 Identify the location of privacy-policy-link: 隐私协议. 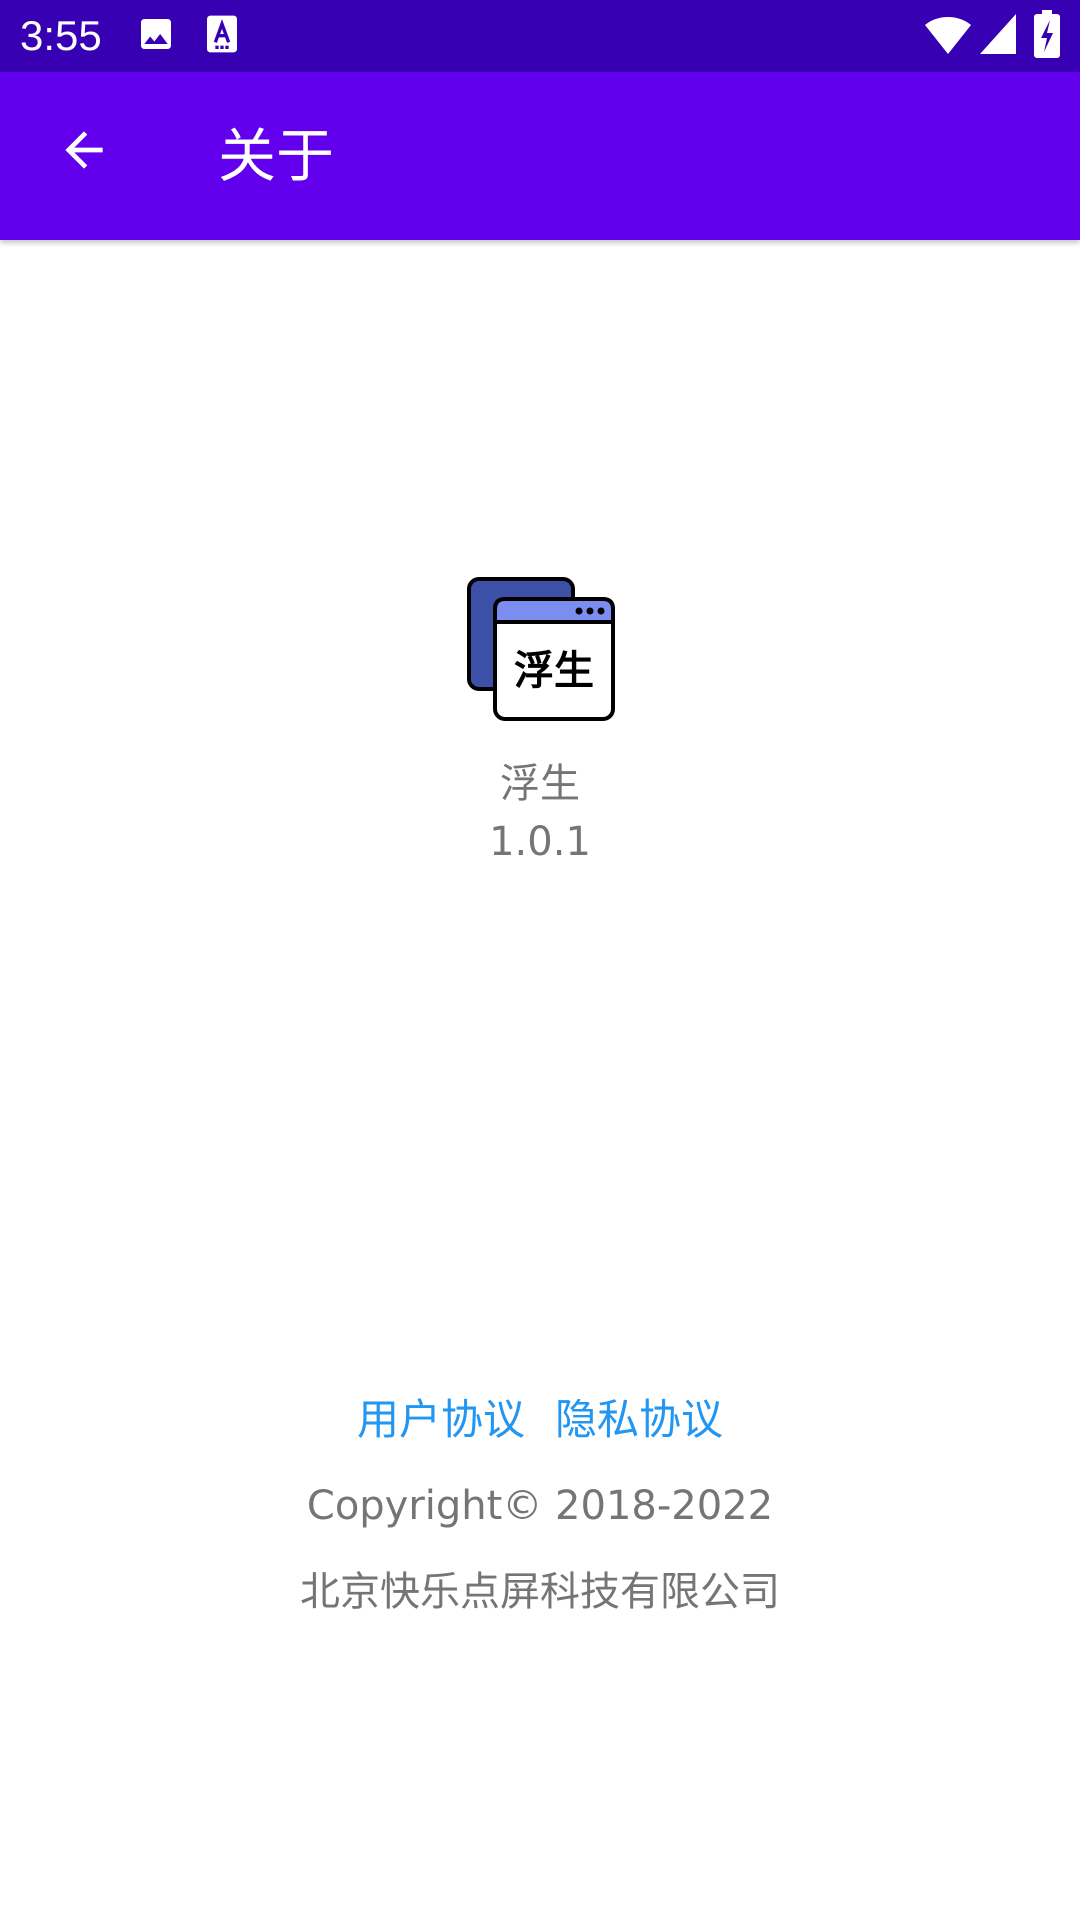
(639, 1419).